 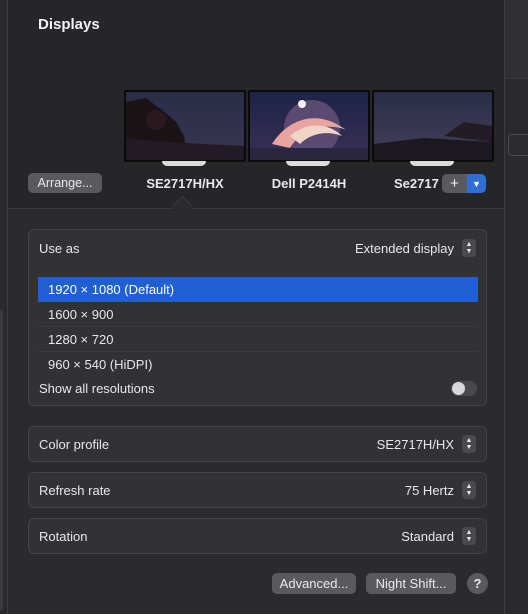 What do you see at coordinates (309, 183) in the screenshot?
I see `monitor-name-2: Dell P2414H` at bounding box center [309, 183].